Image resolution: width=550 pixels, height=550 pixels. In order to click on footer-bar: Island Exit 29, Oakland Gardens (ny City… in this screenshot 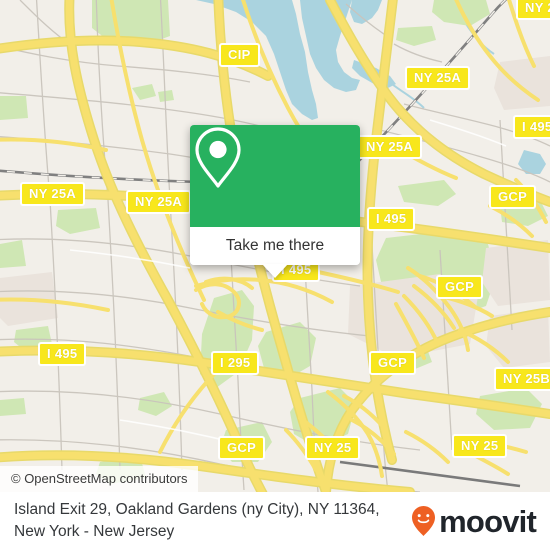, I will do `click(275, 521)`.